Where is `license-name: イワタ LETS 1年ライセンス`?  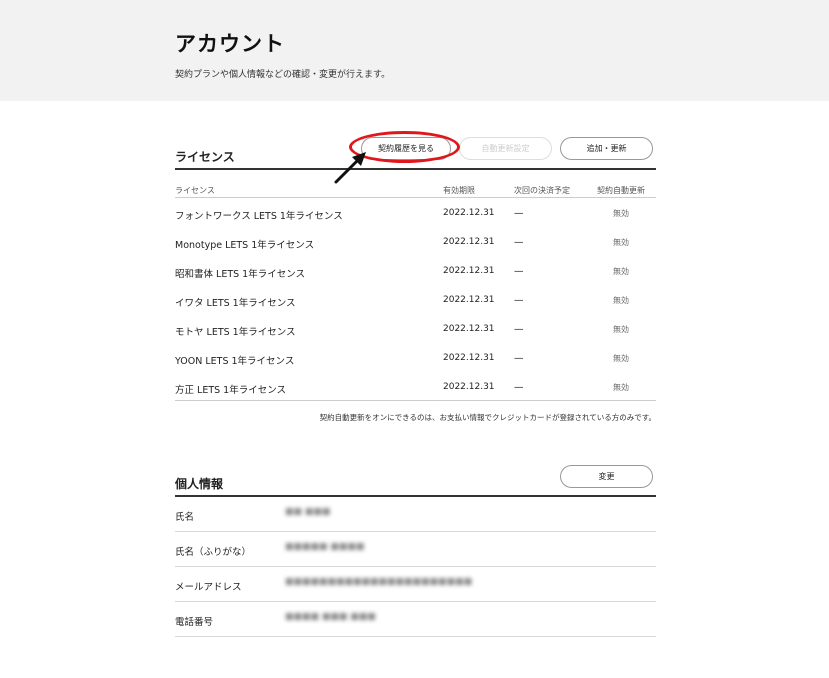
license-name: イワタ LETS 1年ライセンス is located at coordinates (235, 303).